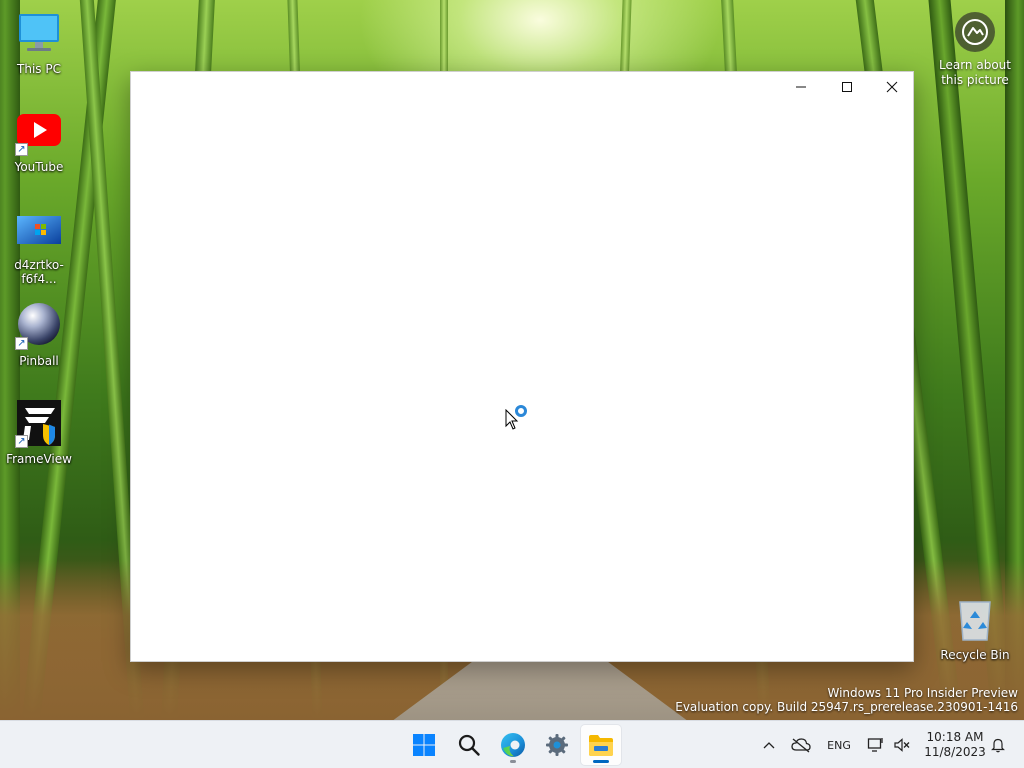 The image size is (1024, 768). I want to click on search-icon, so click(469, 745).